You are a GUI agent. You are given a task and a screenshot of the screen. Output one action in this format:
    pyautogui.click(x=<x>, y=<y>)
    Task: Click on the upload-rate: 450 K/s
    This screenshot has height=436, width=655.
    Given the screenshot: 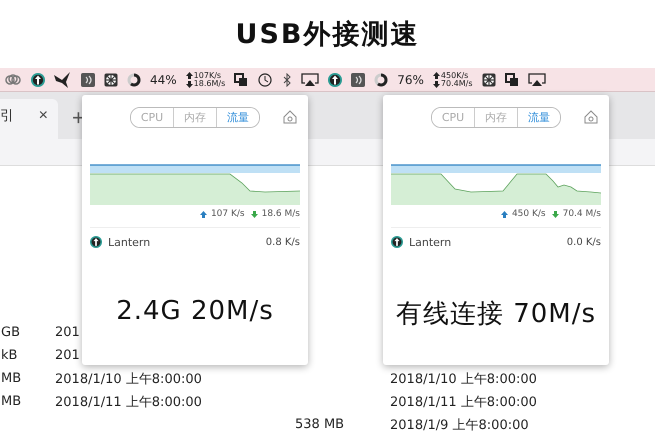 What is the action you would take?
    pyautogui.click(x=529, y=214)
    